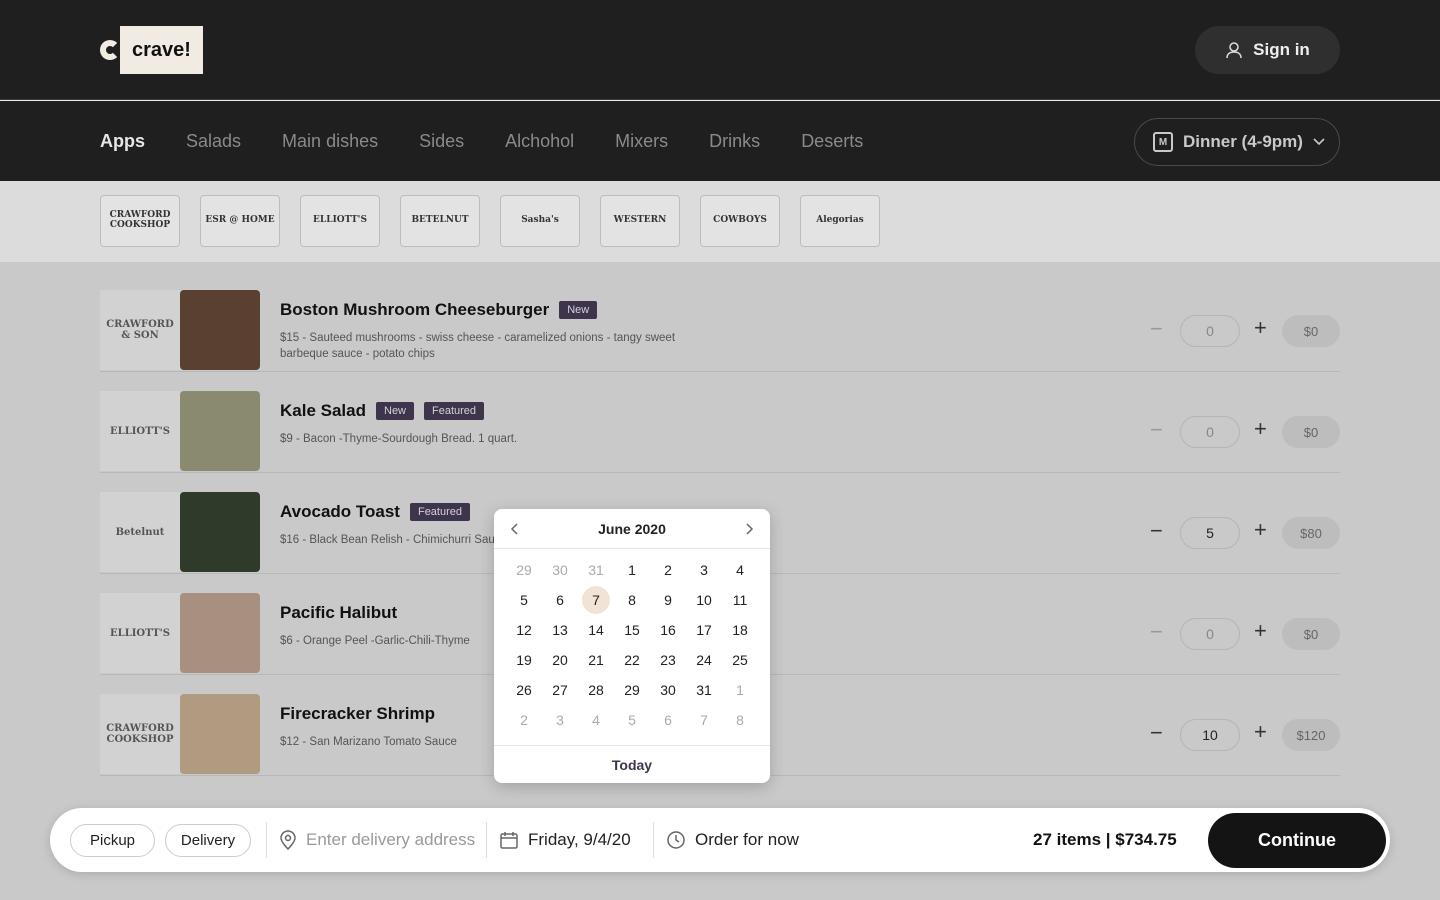  Describe the element at coordinates (140, 734) in the screenshot. I see `restaurant-logo: CRAWFORD COOKSHOP` at that location.